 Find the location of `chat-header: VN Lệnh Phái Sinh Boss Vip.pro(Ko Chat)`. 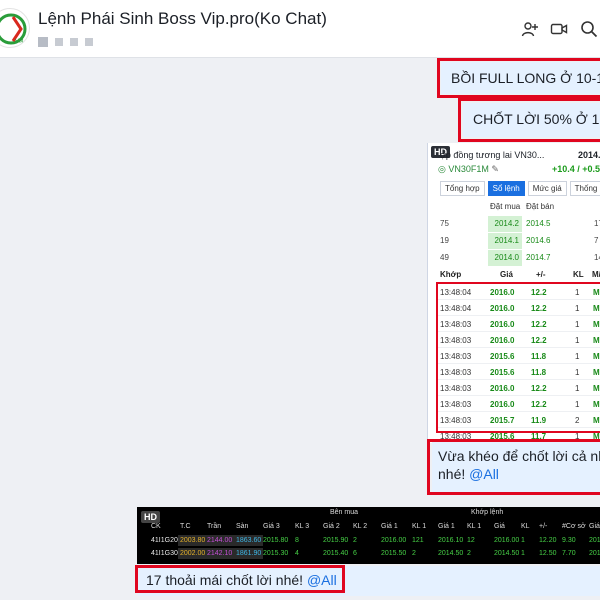

chat-header: VN Lệnh Phái Sinh Boss Vip.pro(Ko Chat) is located at coordinates (300, 29).